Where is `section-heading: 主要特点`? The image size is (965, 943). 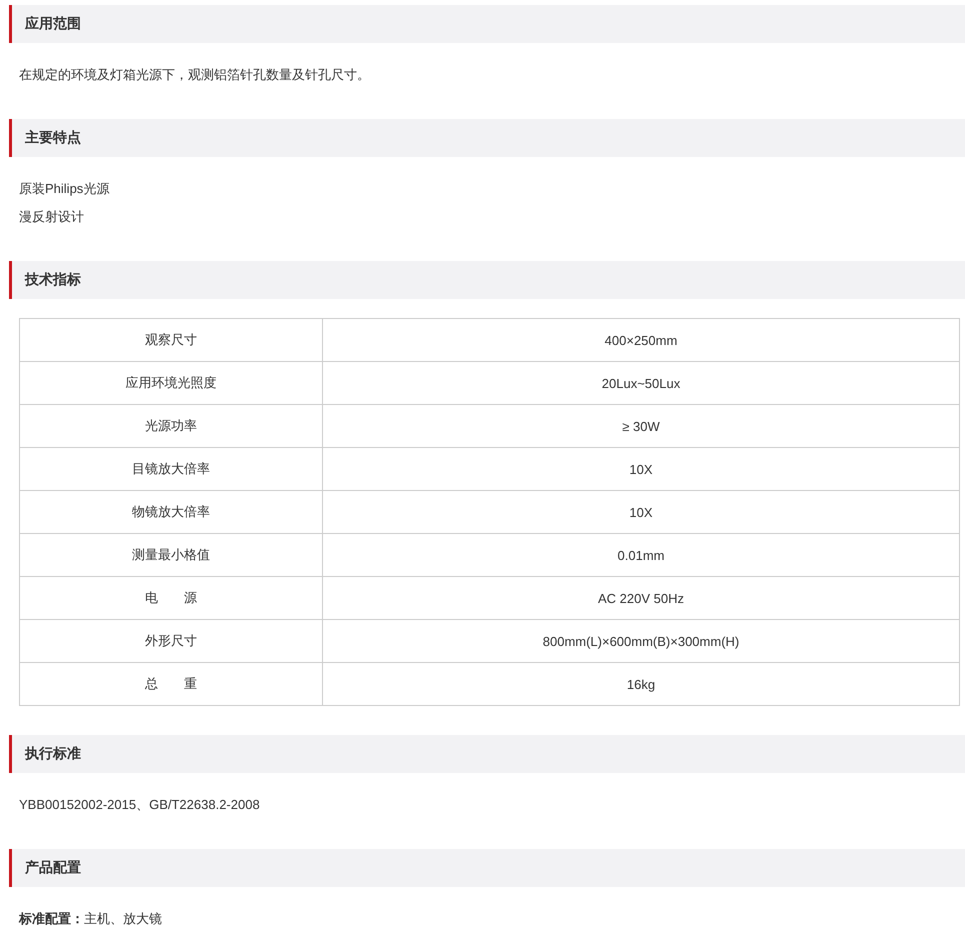
section-heading: 主要特点 is located at coordinates (487, 138).